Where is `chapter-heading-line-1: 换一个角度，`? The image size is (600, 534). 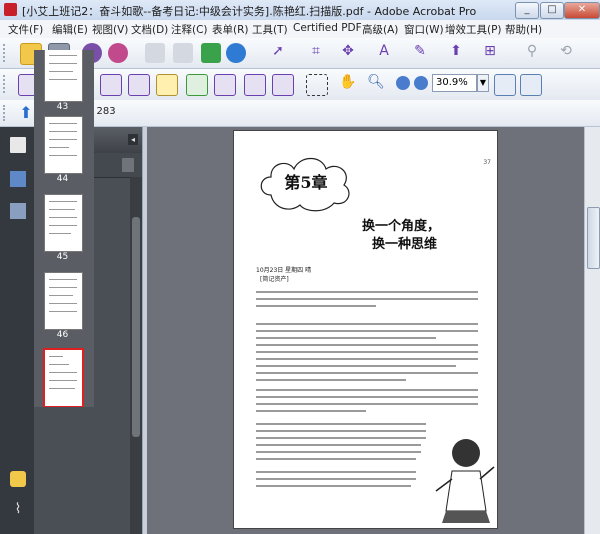
chapter-heading-line-1: 换一个角度， is located at coordinates (401, 226).